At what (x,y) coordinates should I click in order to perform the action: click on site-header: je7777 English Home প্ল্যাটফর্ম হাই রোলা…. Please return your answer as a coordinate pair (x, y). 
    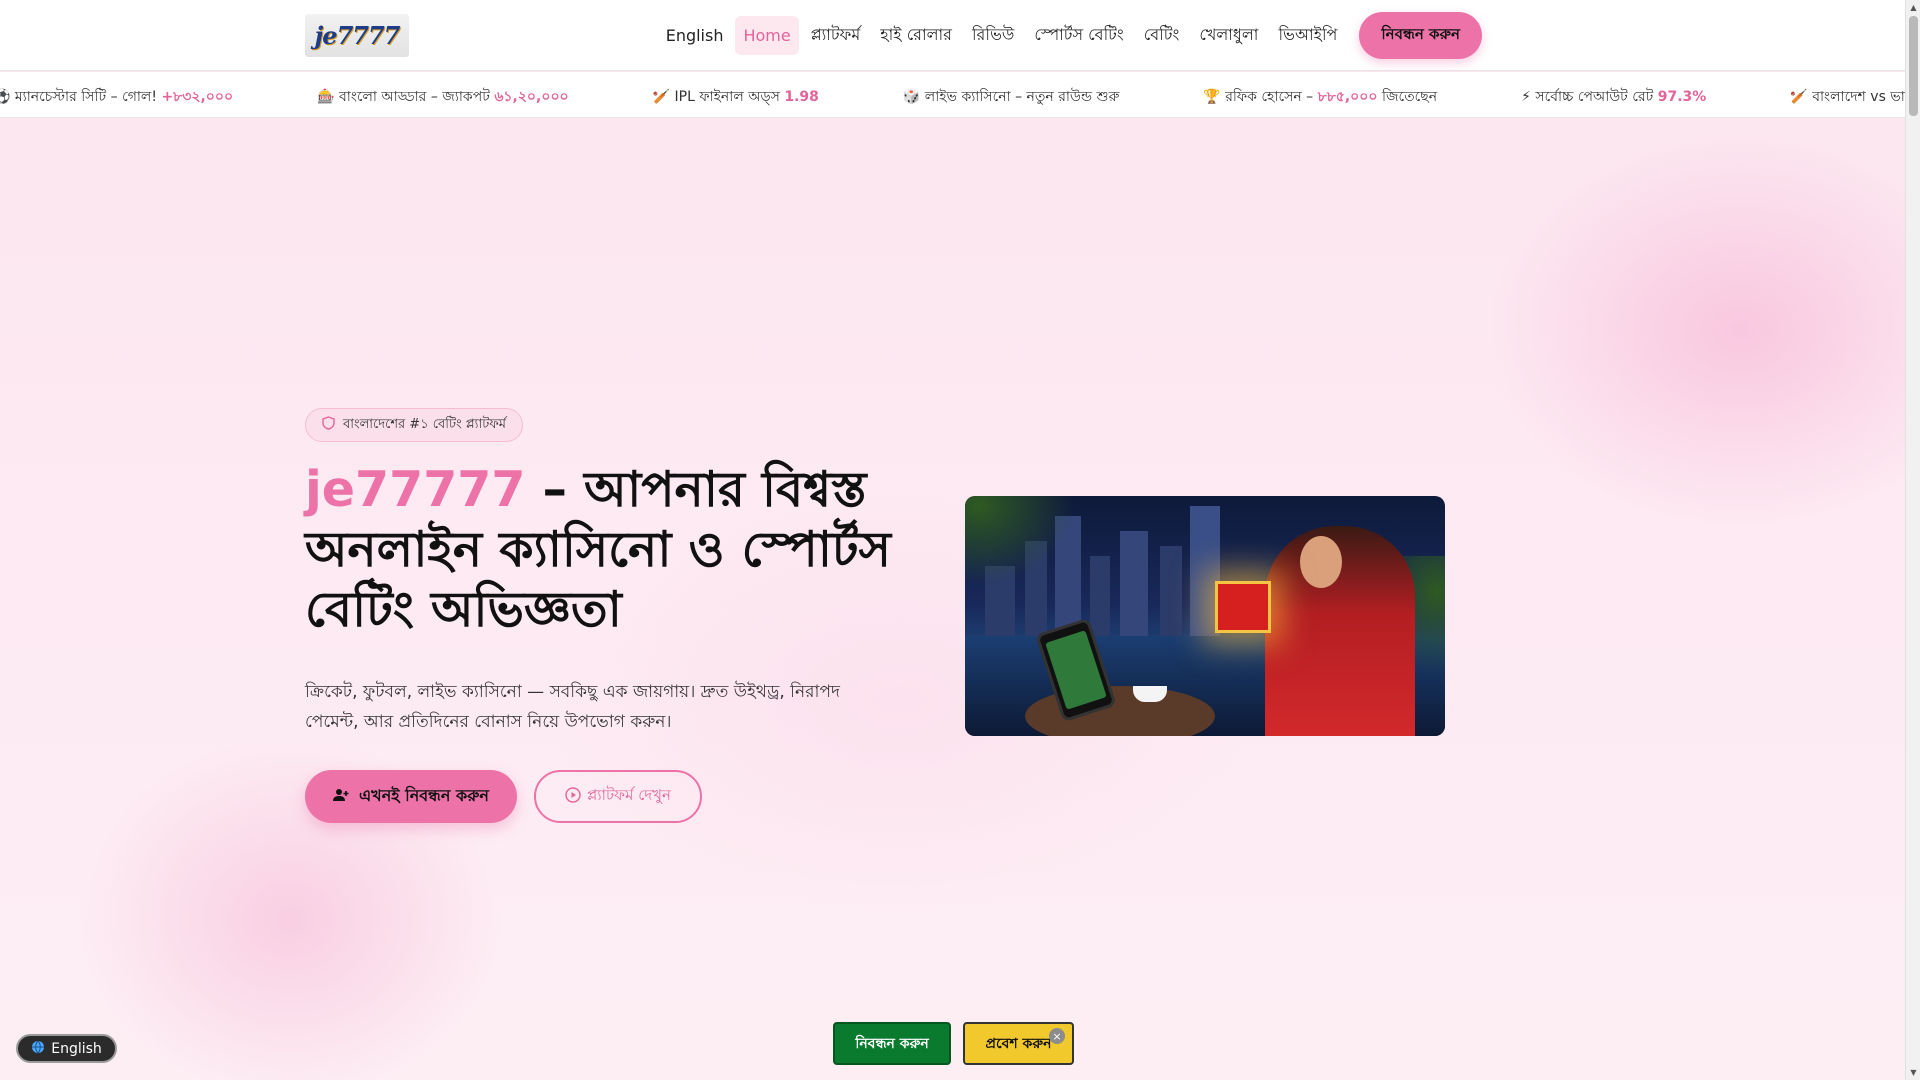
    Looking at the image, I should click on (952, 35).